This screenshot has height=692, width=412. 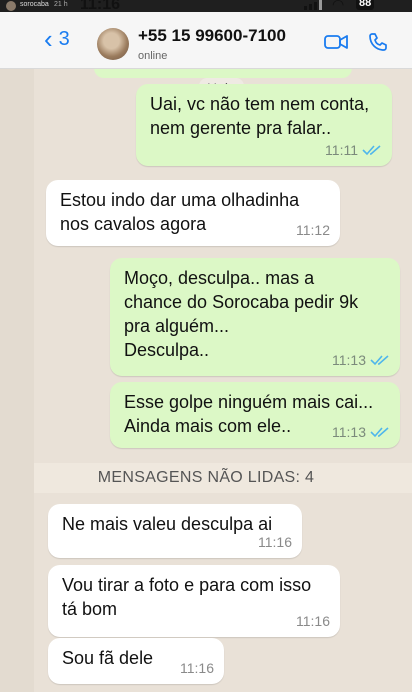 I want to click on unread-chats-count: 3, so click(x=64, y=39).